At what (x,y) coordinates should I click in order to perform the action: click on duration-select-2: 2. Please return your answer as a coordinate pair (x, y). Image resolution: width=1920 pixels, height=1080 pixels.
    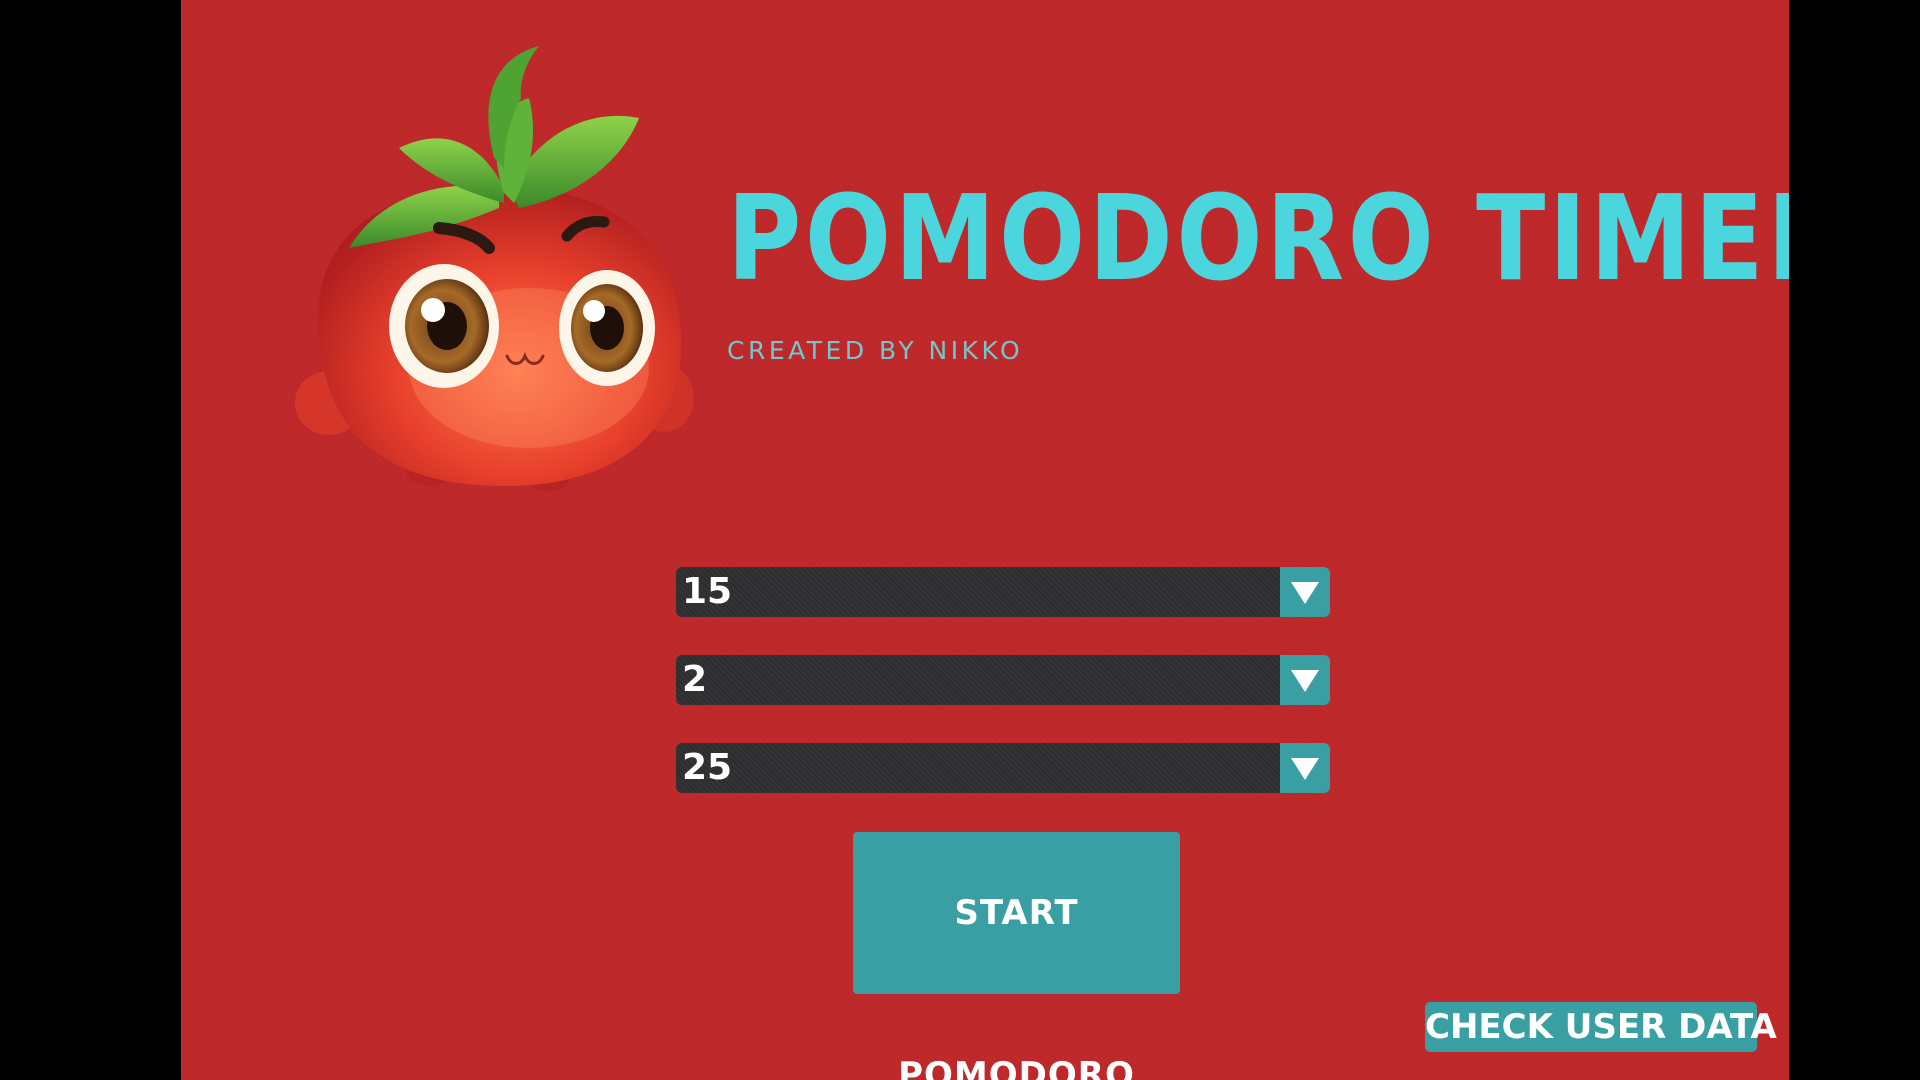
    Looking at the image, I should click on (1003, 680).